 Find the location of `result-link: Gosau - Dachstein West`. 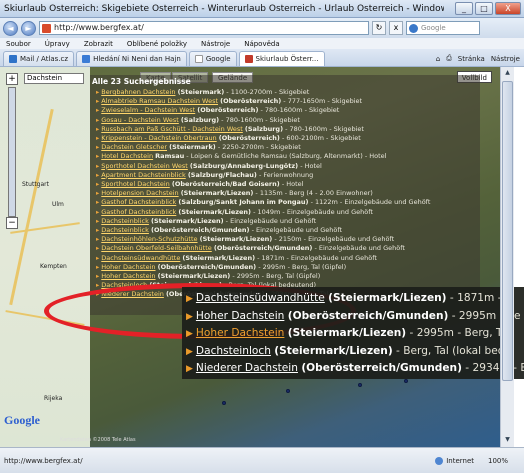

result-link: Gosau - Dachstein West is located at coordinates (140, 120).